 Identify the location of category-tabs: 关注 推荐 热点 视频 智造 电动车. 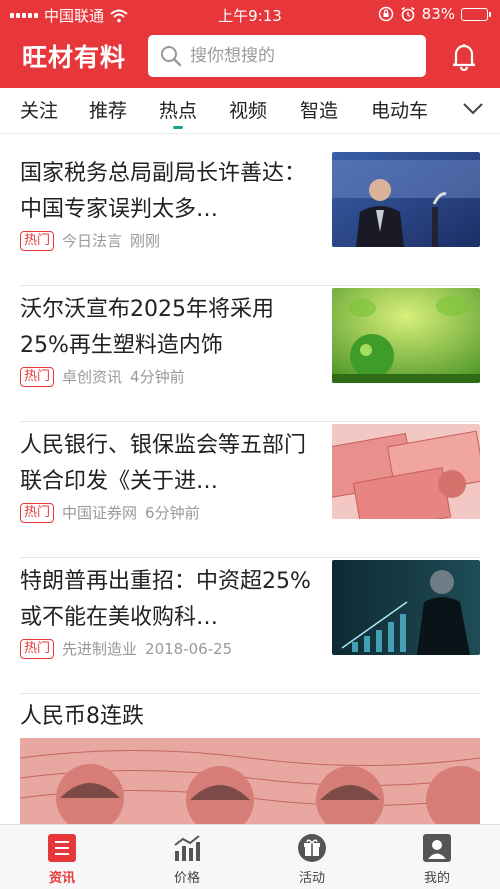
(250, 111).